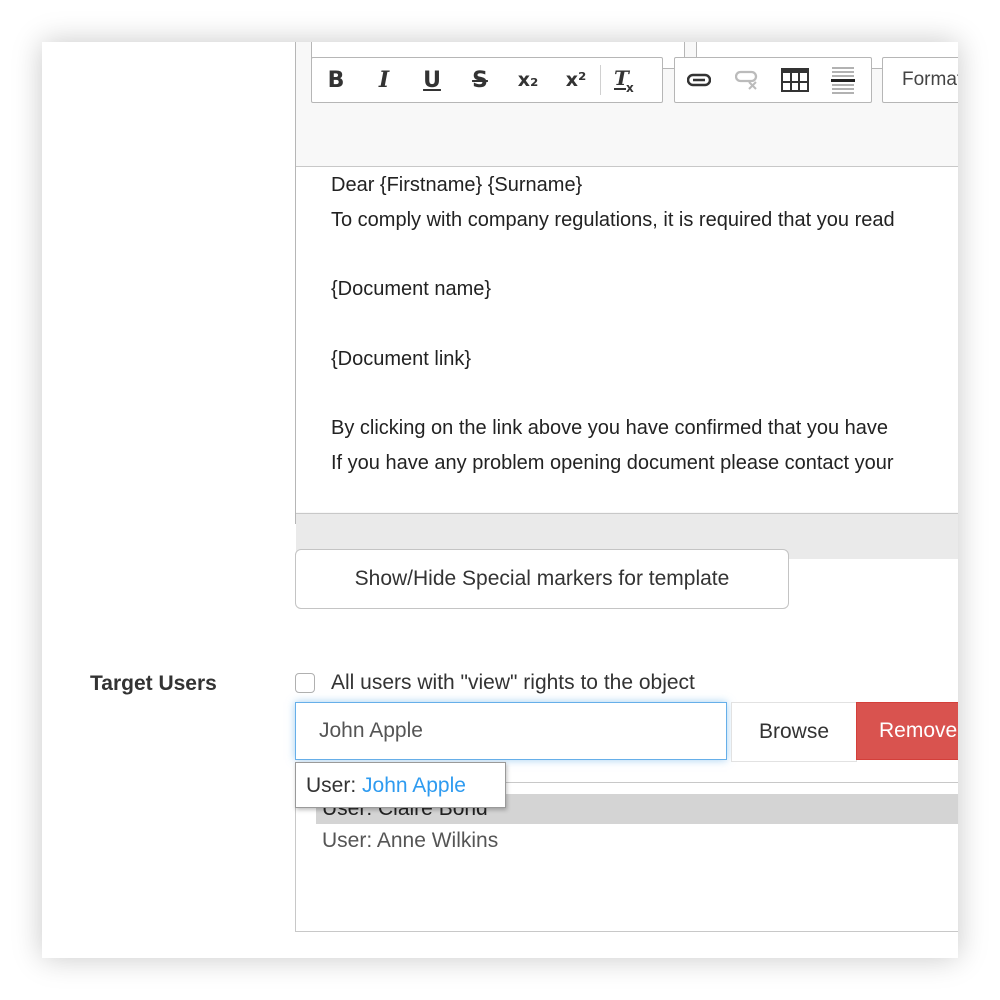 The image size is (1000, 1000). I want to click on suggestion-prefix: User:, so click(334, 785).